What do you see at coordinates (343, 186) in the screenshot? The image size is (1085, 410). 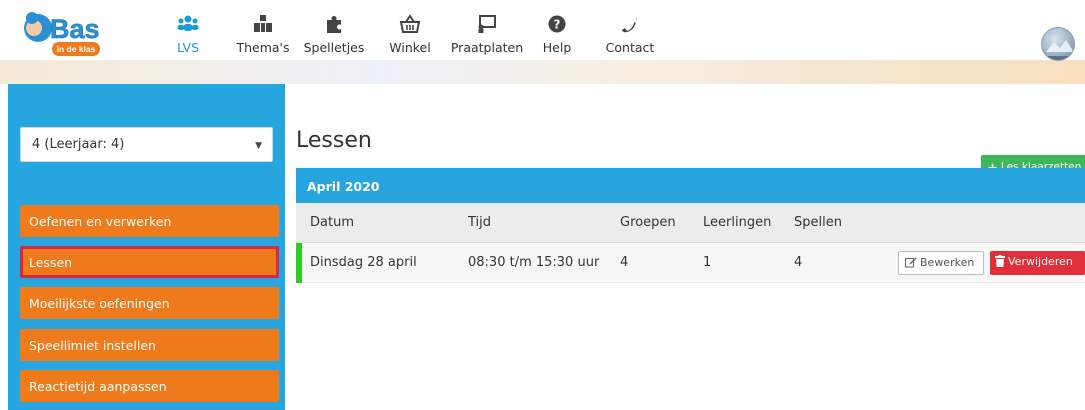 I see `month-label: April 2020` at bounding box center [343, 186].